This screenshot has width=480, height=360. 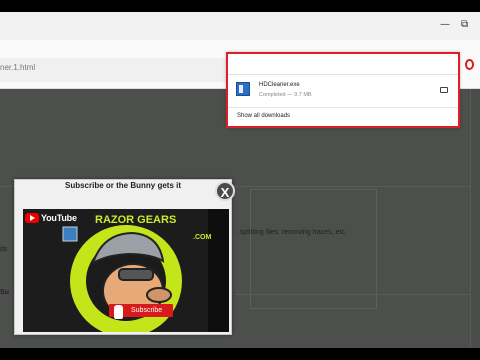 What do you see at coordinates (18, 67) in the screenshot?
I see `url-text: ner.1.html` at bounding box center [18, 67].